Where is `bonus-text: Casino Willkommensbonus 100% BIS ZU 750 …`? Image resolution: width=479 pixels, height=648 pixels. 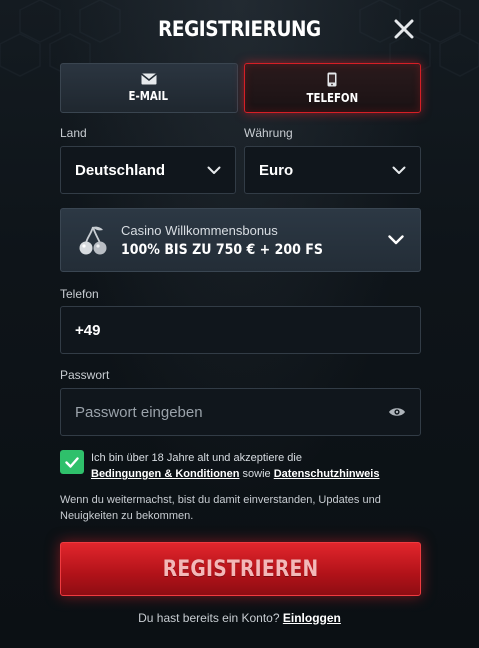
bonus-text: Casino Willkommensbonus 100% BIS ZU 750 … is located at coordinates (254, 240).